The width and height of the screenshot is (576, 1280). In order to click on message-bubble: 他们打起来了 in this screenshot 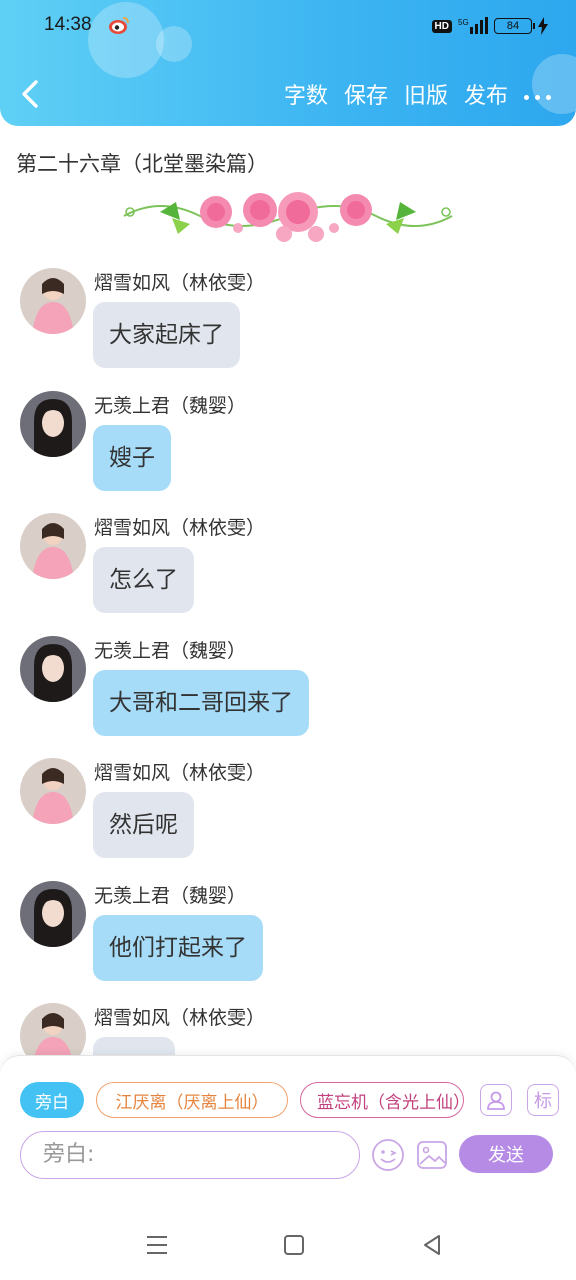, I will do `click(178, 948)`.